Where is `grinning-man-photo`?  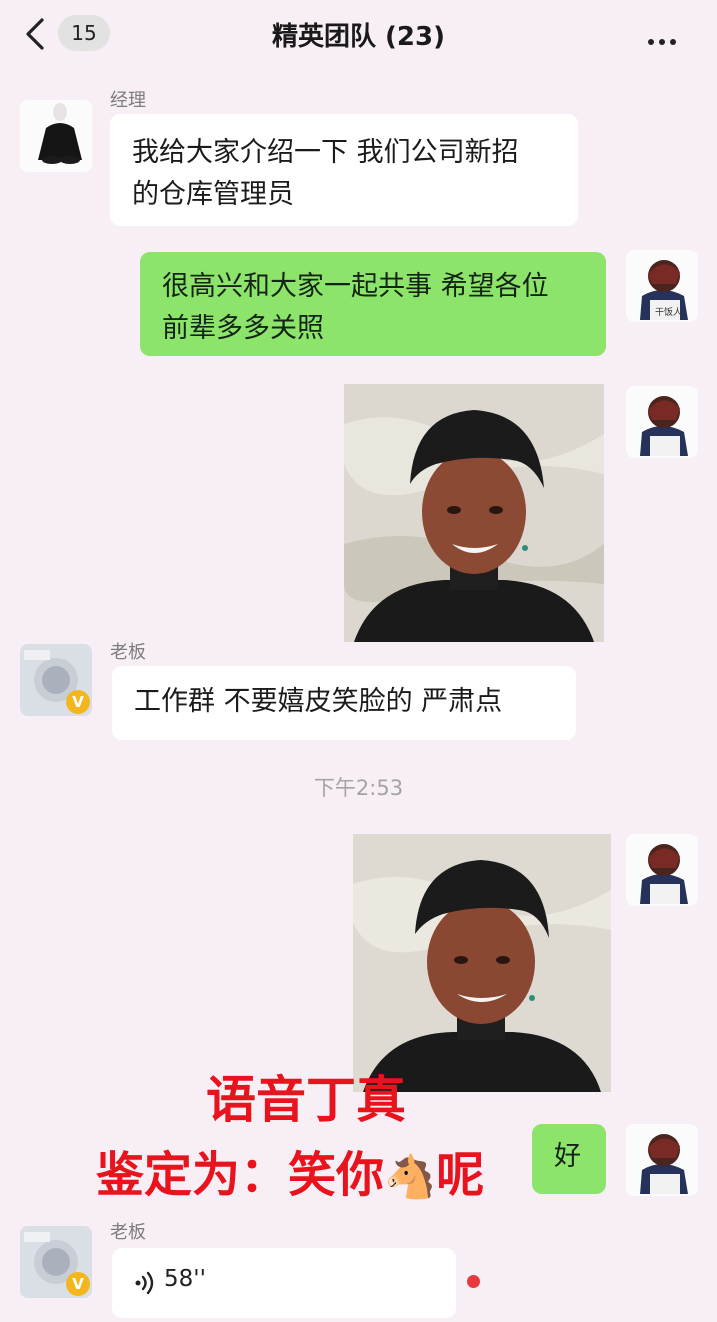
grinning-man-photo is located at coordinates (482, 963).